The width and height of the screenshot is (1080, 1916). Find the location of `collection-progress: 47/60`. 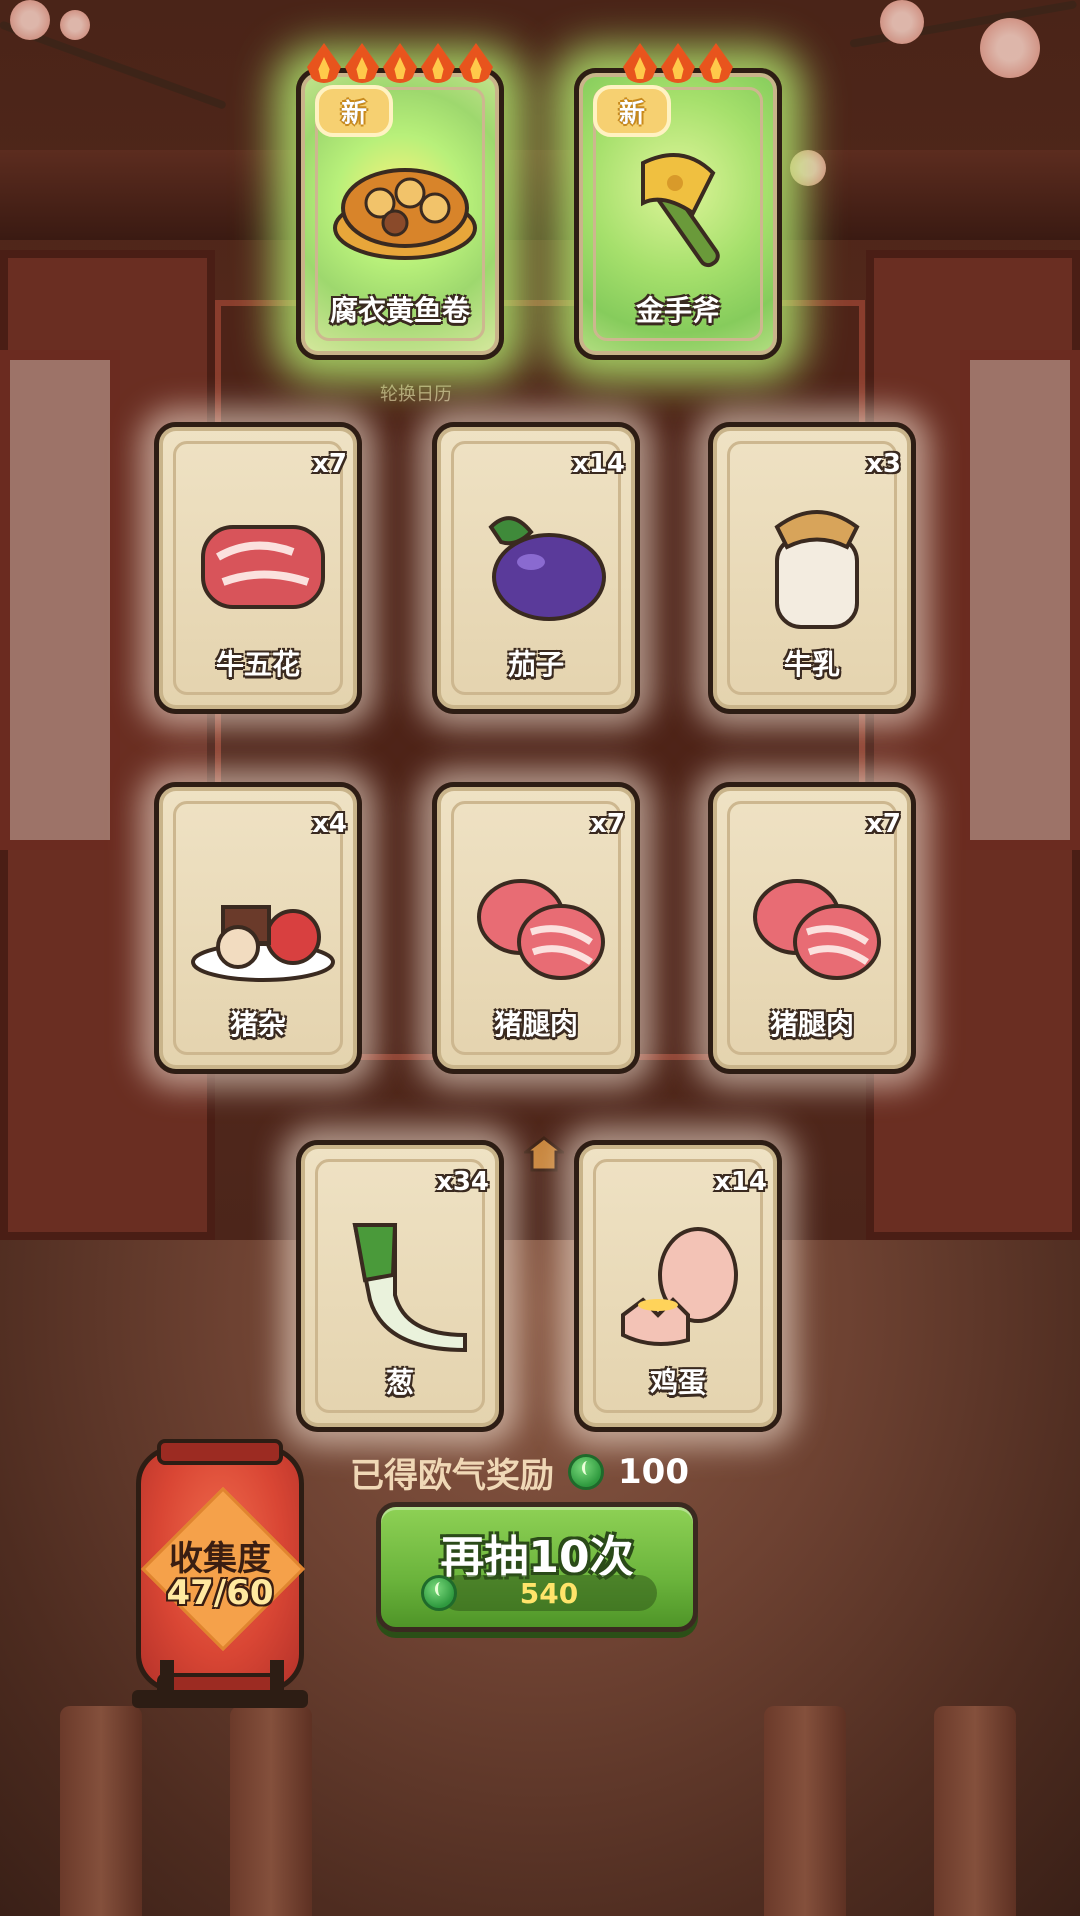

collection-progress: 47/60 is located at coordinates (220, 1593).